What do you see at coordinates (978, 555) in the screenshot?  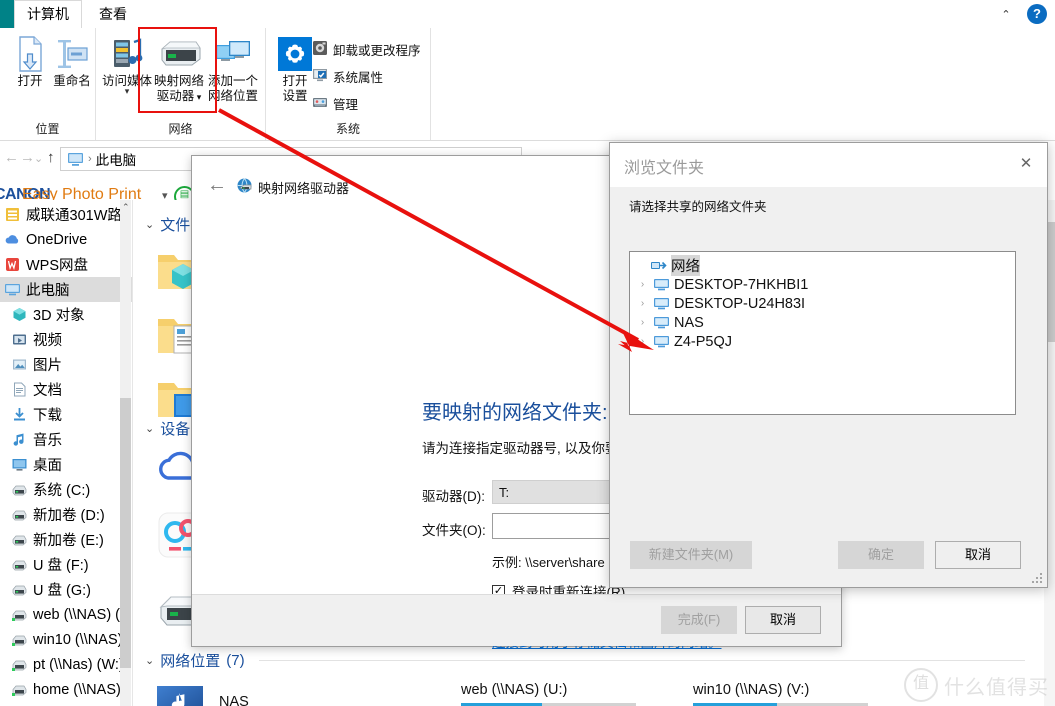 I see `browse-cancel-button: 取消` at bounding box center [978, 555].